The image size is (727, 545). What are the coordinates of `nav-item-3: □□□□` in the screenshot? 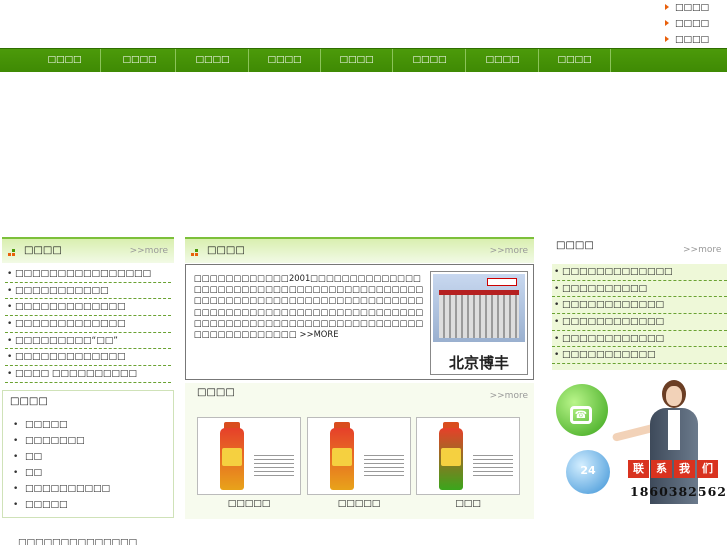 It's located at (213, 60).